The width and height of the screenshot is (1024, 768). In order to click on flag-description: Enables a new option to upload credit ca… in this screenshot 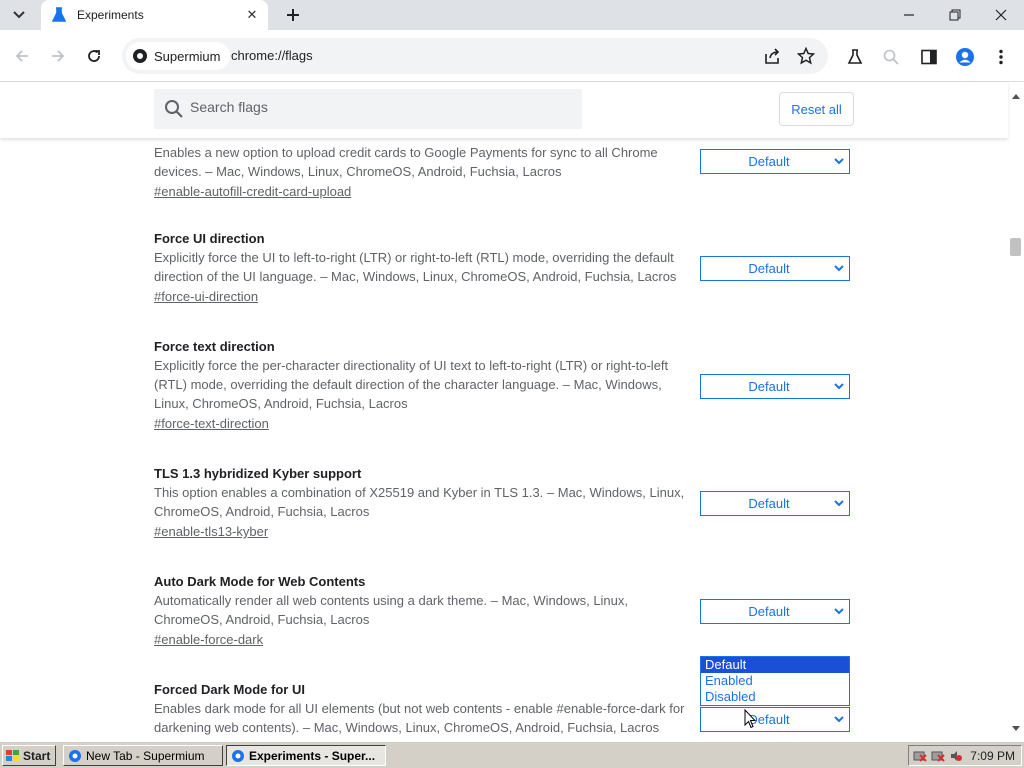, I will do `click(406, 162)`.